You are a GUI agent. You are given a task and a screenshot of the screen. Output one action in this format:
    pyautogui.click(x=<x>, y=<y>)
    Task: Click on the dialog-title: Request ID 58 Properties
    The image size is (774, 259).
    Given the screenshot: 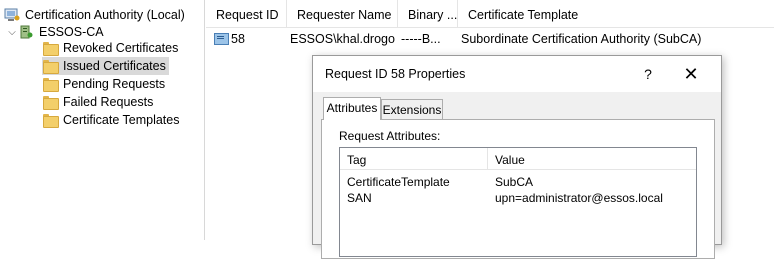 What is the action you would take?
    pyautogui.click(x=395, y=74)
    